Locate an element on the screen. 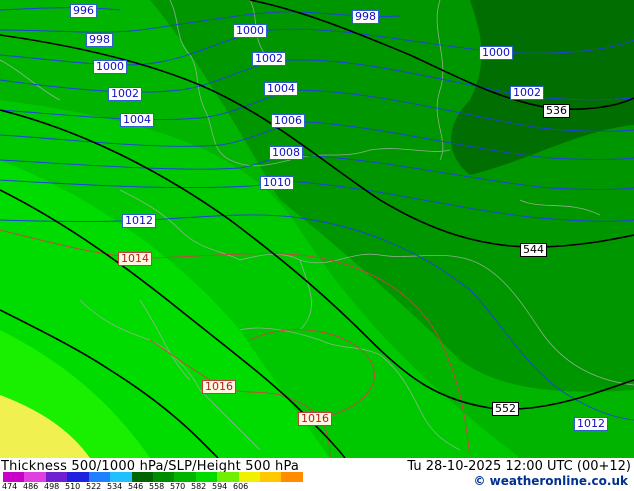 This screenshot has width=634, height=491. isobar-label-996: 996 is located at coordinates (83, 11).